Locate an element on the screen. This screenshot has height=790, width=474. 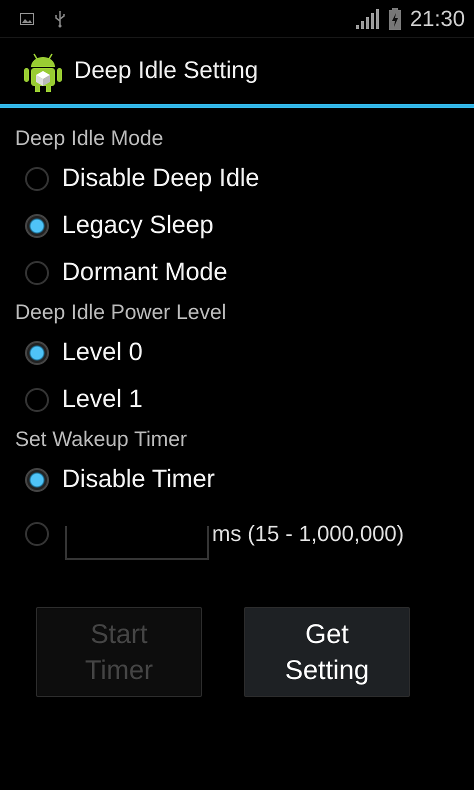
action-button: Get Setting is located at coordinates (327, 652).